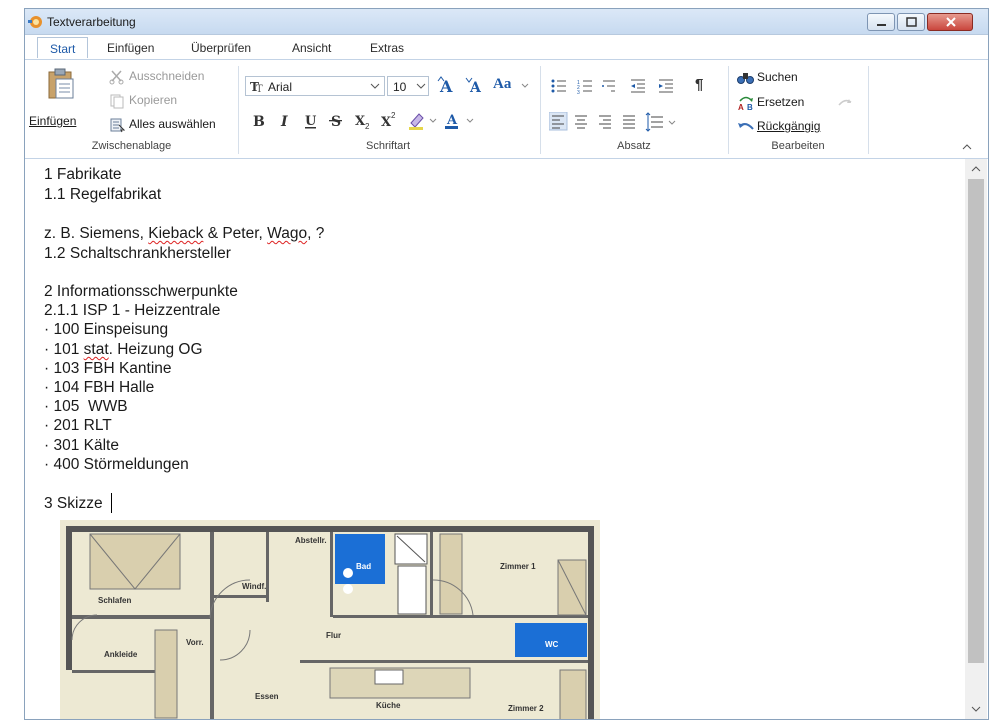 The height and width of the screenshot is (720, 989). What do you see at coordinates (578, 93) in the screenshot?
I see `svg-text: 3` at bounding box center [578, 93].